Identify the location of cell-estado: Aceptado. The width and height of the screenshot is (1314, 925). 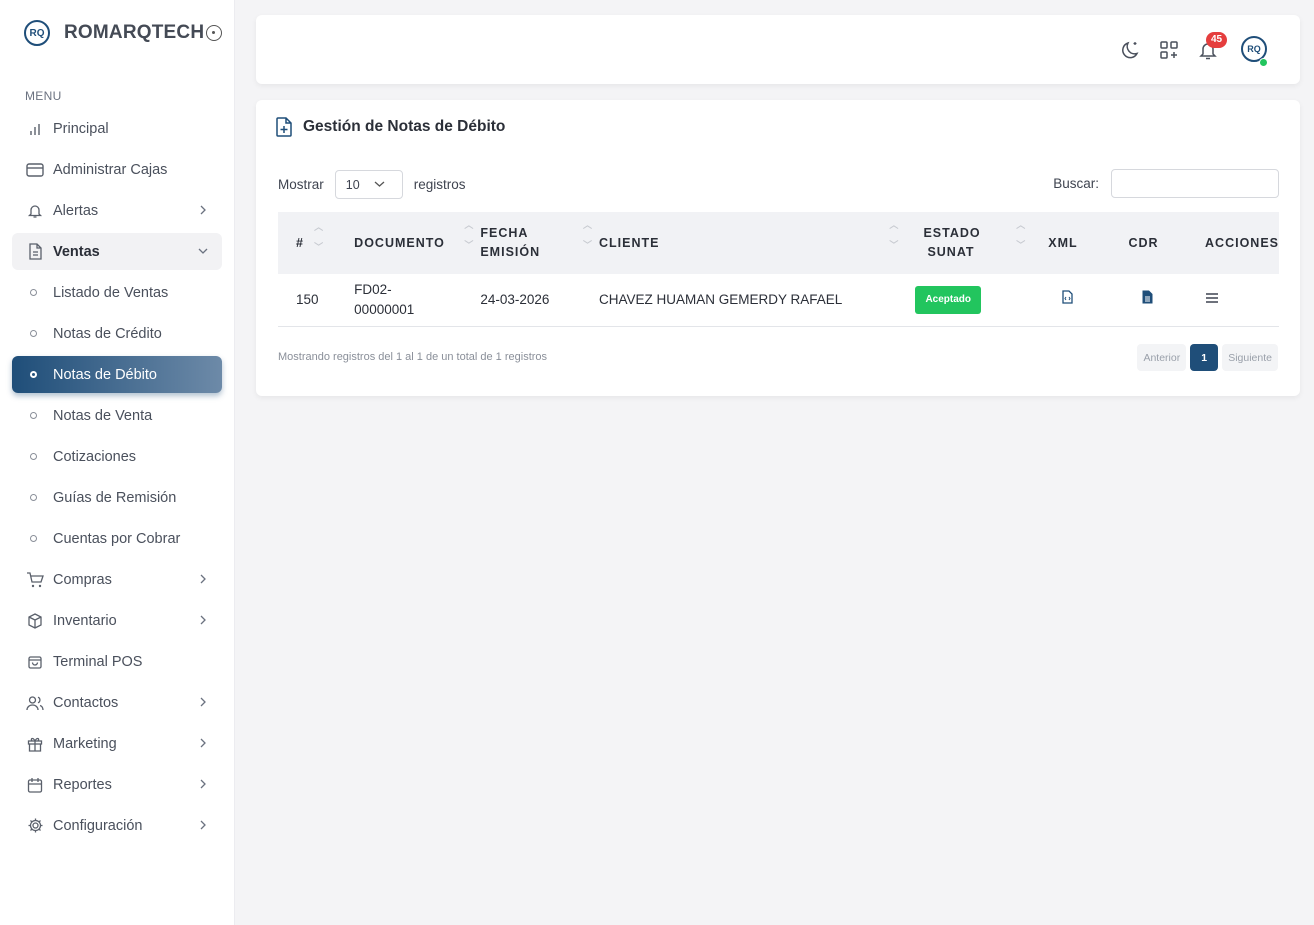
(969, 300).